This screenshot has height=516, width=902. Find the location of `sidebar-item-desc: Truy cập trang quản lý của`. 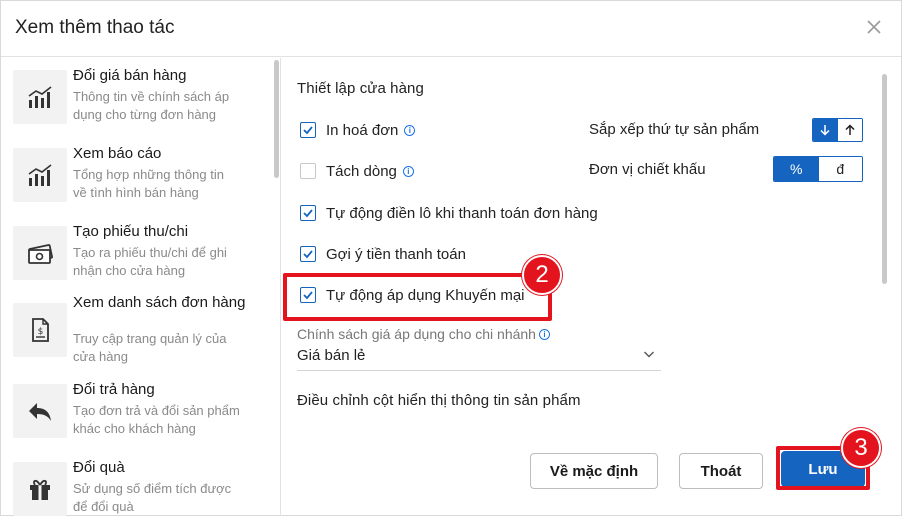

sidebar-item-desc: Truy cập trang quản lý của is located at coordinates (150, 338).